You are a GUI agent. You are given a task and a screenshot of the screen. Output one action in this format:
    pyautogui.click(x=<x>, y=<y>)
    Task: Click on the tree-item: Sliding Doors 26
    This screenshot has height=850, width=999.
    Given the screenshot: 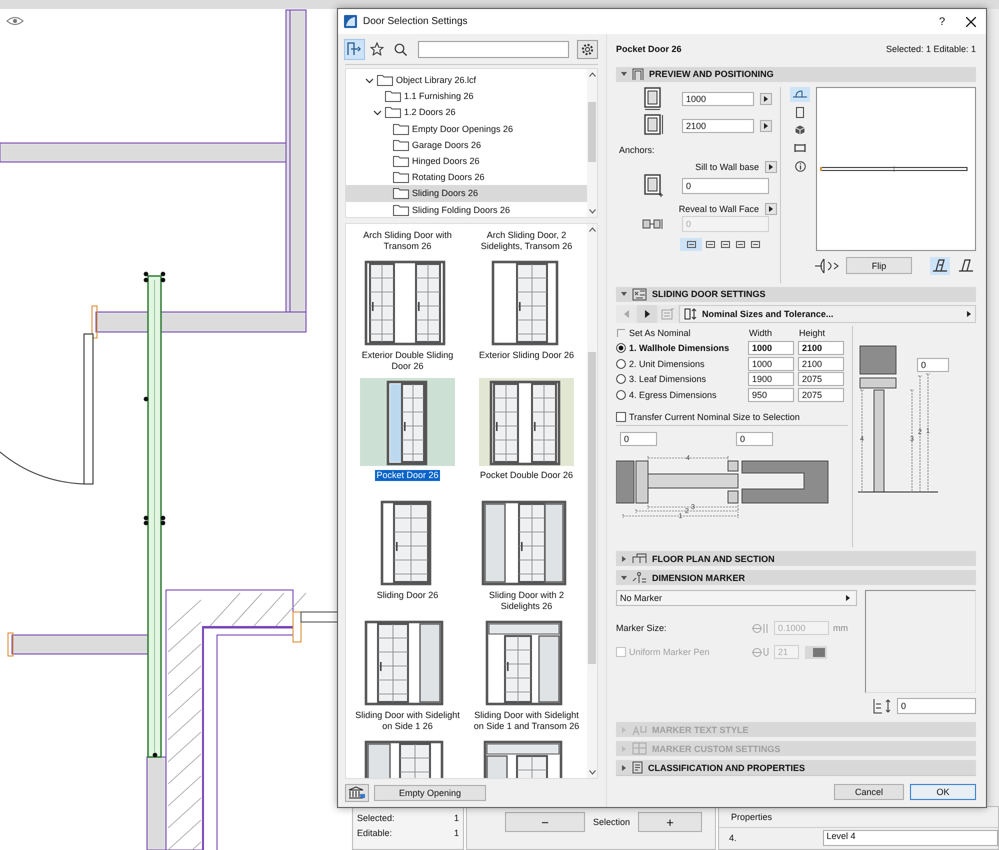 What is the action you would take?
    pyautogui.click(x=466, y=193)
    